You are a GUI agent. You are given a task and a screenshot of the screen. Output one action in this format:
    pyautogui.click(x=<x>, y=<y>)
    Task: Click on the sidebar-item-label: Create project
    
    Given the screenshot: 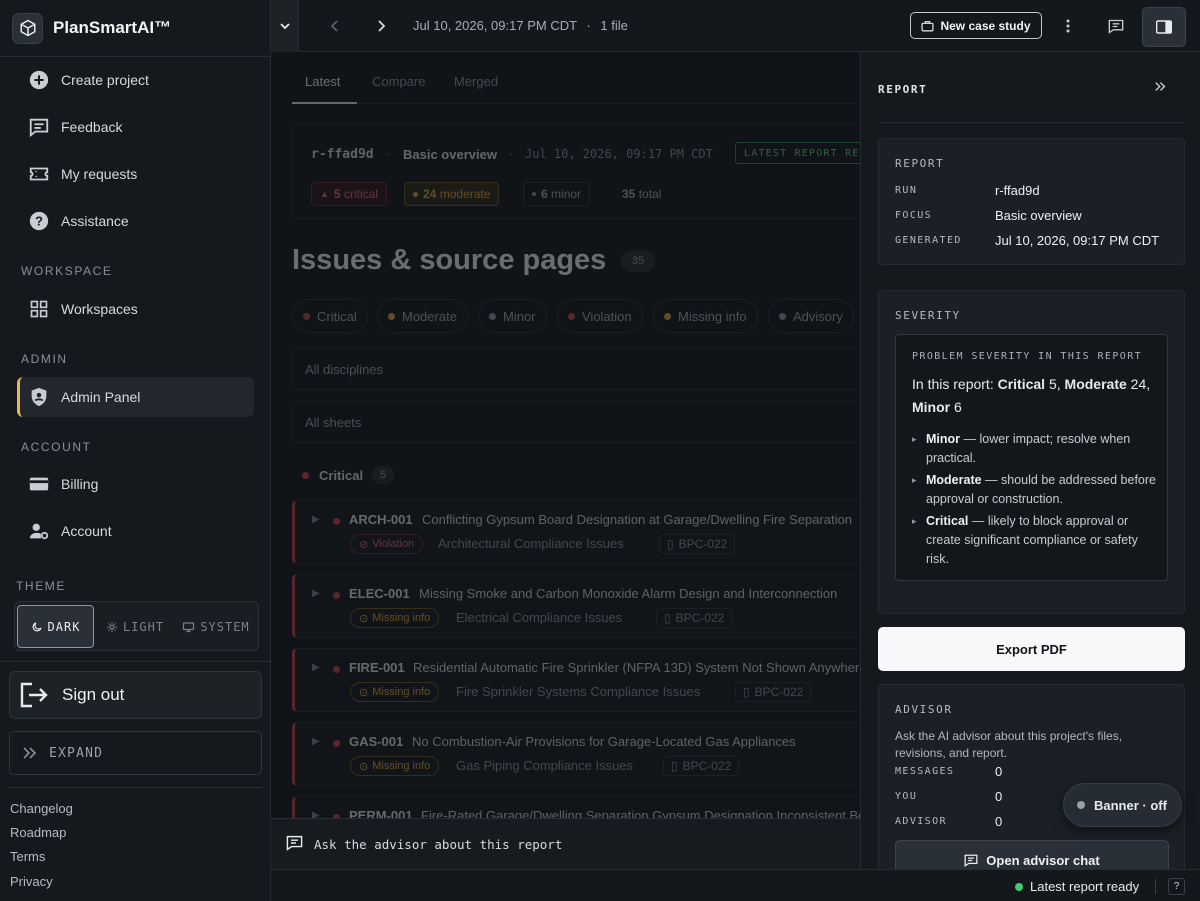 What is the action you would take?
    pyautogui.click(x=105, y=80)
    